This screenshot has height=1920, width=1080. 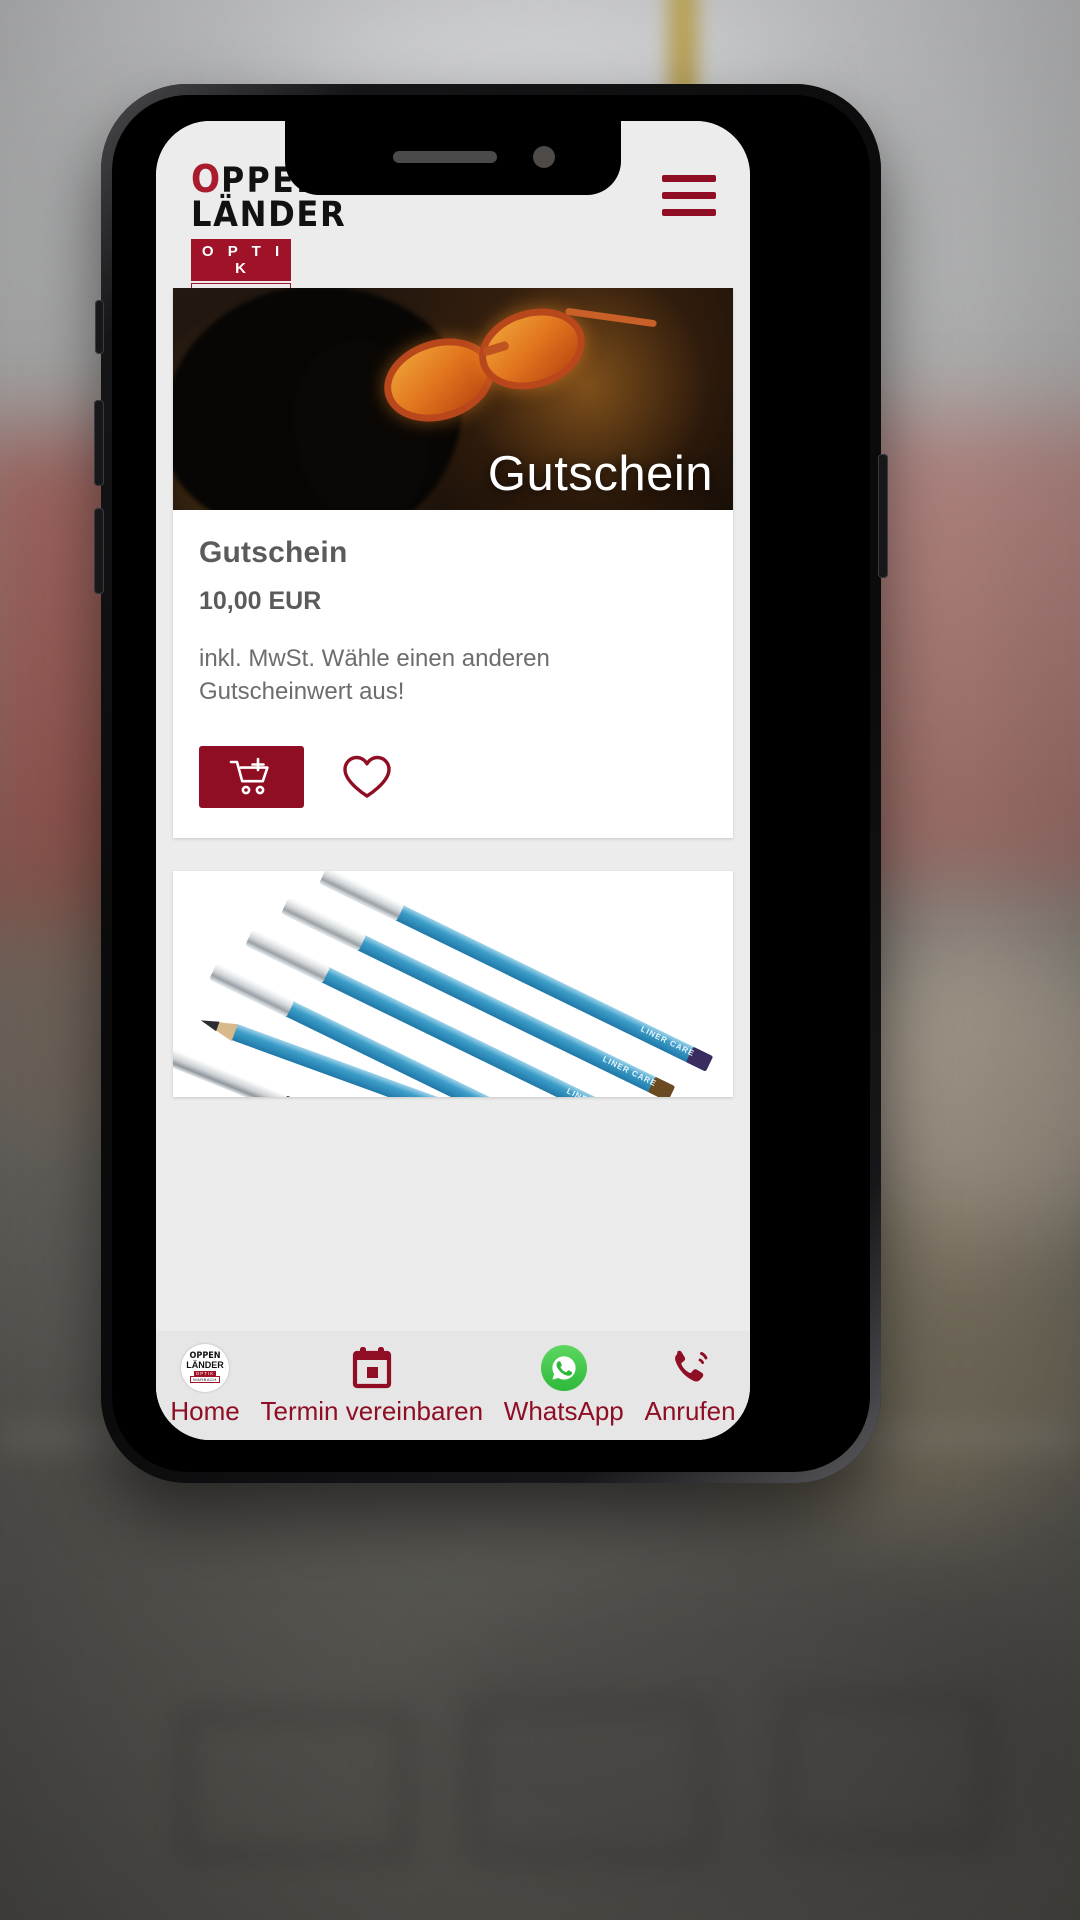 I want to click on front-camera-icon, so click(x=544, y=157).